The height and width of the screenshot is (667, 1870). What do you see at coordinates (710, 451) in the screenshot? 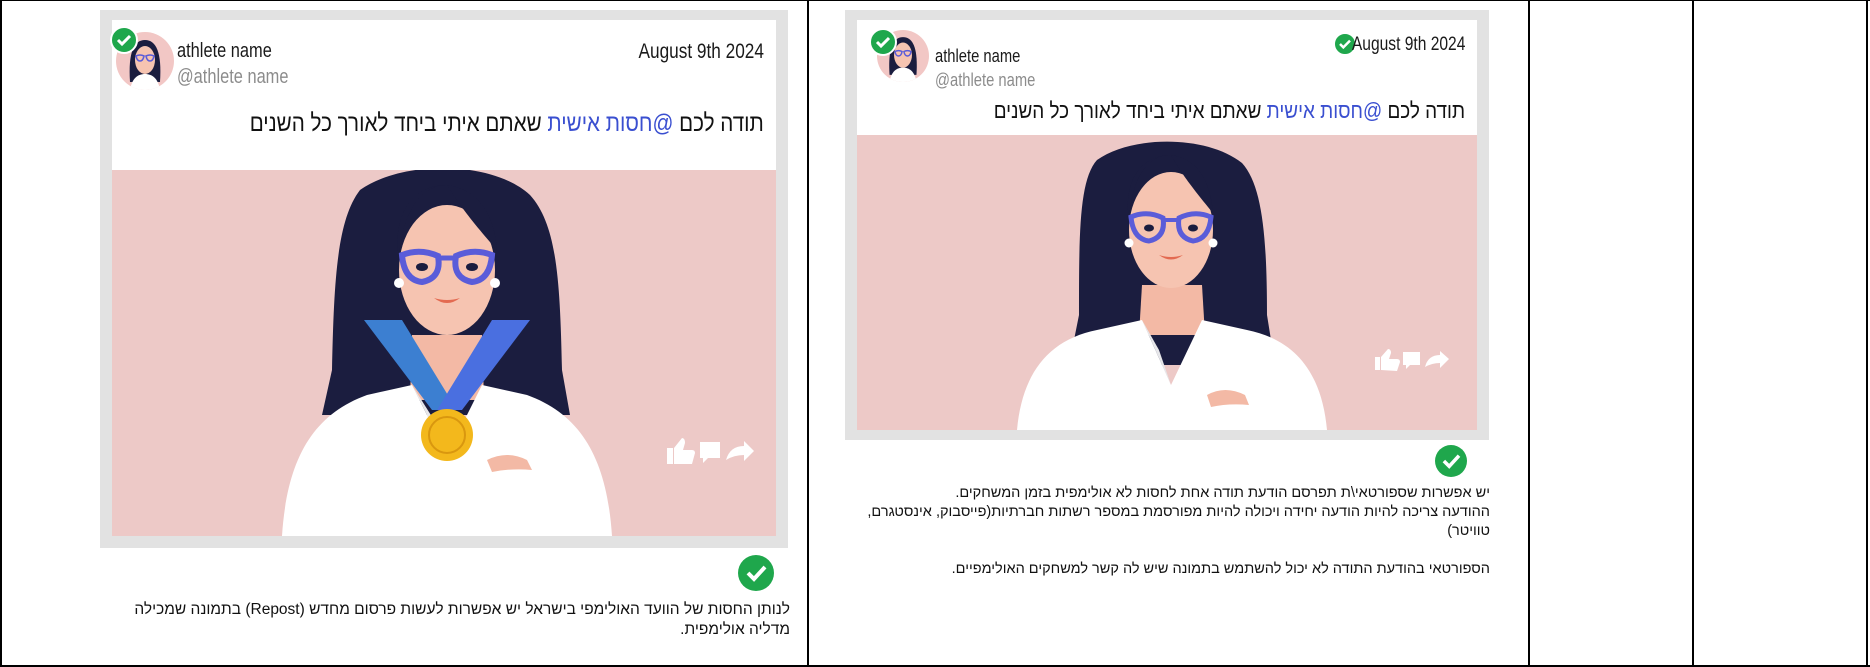
I see `left-post-reaction-icons` at bounding box center [710, 451].